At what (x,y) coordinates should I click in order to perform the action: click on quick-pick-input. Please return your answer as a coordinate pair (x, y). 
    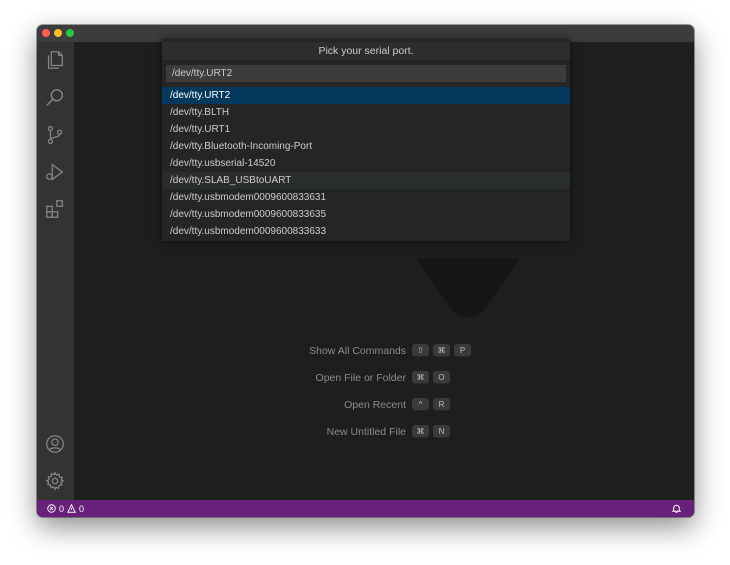
    Looking at the image, I should click on (366, 73).